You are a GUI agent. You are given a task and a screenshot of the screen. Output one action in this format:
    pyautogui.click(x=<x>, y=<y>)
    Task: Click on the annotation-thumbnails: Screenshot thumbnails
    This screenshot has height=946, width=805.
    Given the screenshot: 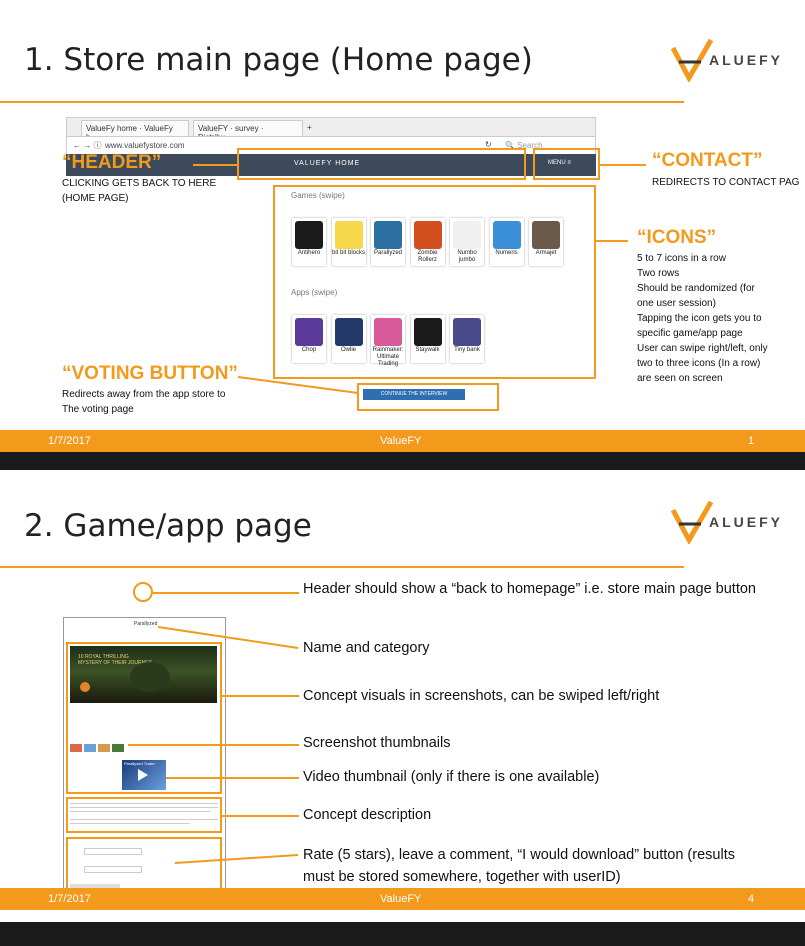 What is the action you would take?
    pyautogui.click(x=377, y=743)
    